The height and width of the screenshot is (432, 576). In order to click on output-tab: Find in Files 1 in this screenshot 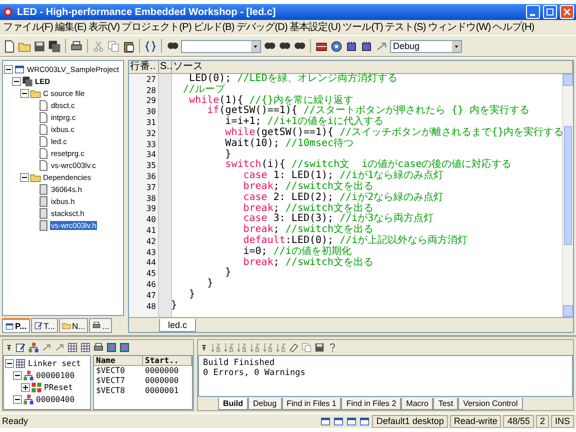, I will do `click(312, 404)`.